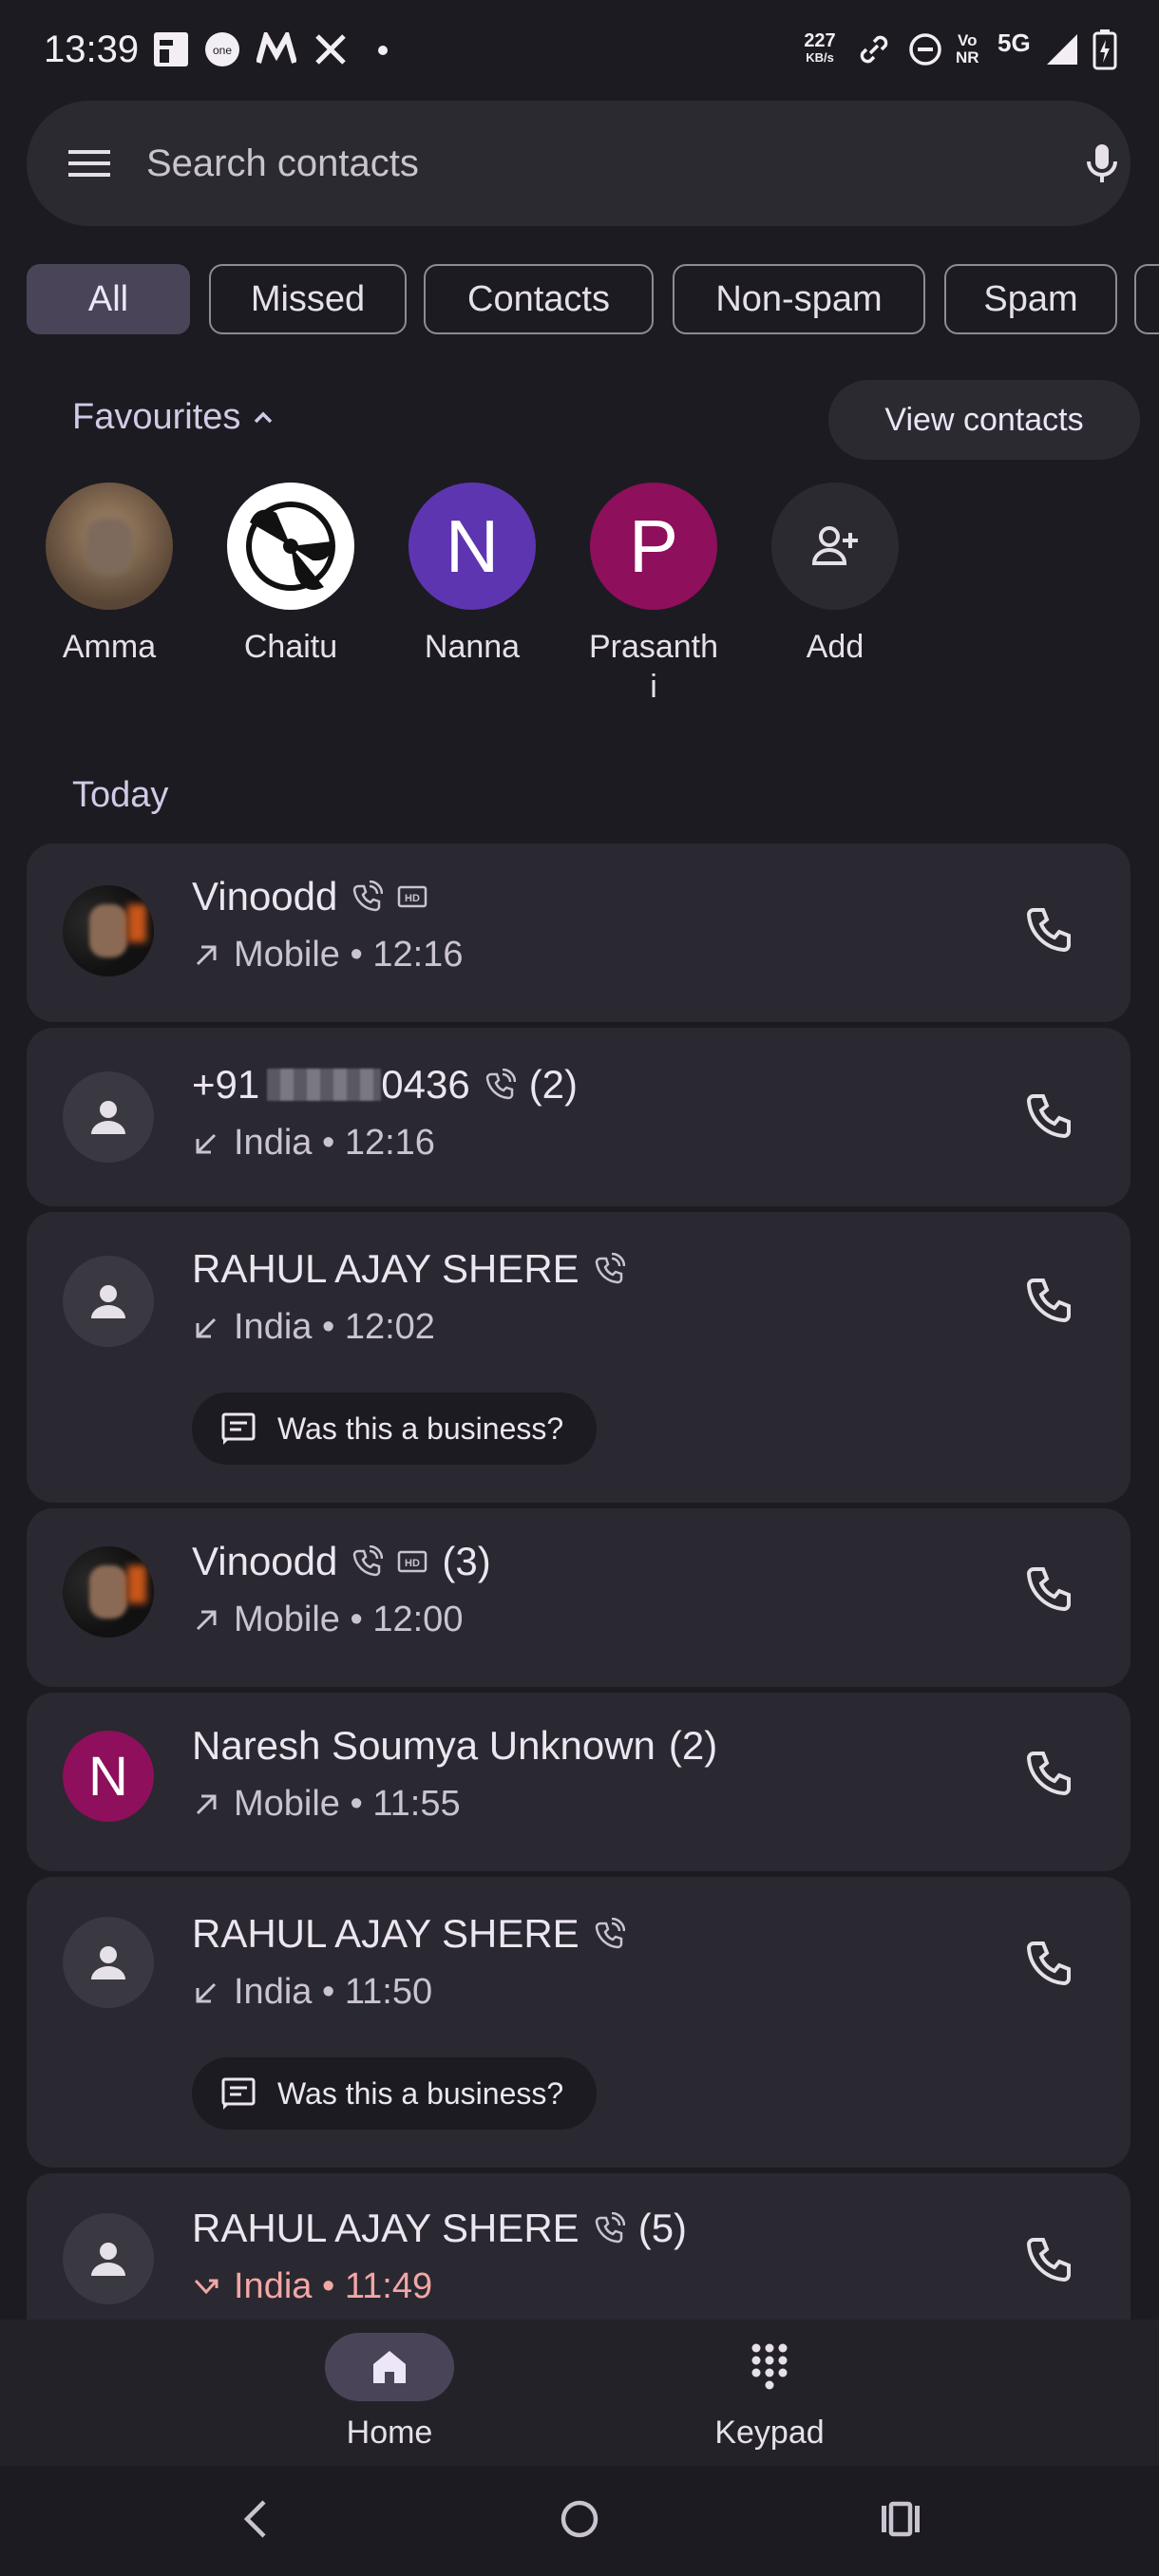 The image size is (1159, 2576). Describe the element at coordinates (326, 1804) in the screenshot. I see `call-detail: Mobile • 11:55` at that location.